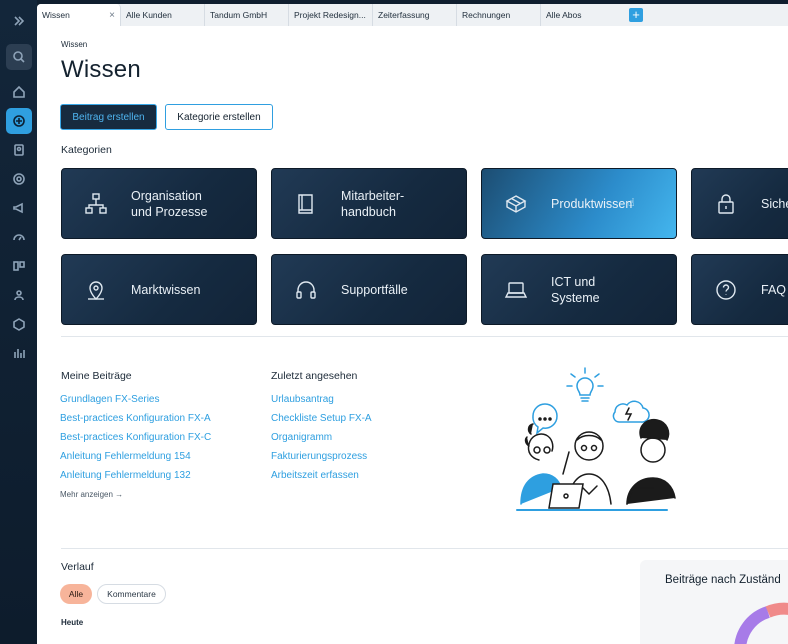 Image resolution: width=788 pixels, height=644 pixels. What do you see at coordinates (723, 580) in the screenshot?
I see `stats-title: Beiträge nach Zuständ` at bounding box center [723, 580].